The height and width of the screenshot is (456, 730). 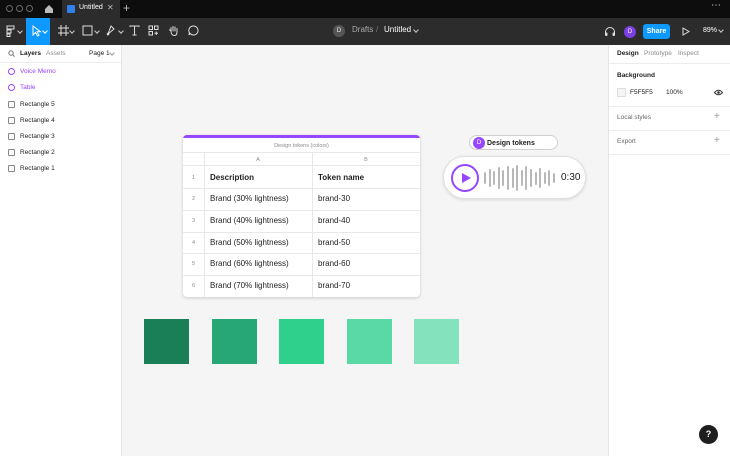 I want to click on background-opacity-value: 100%, so click(x=674, y=92).